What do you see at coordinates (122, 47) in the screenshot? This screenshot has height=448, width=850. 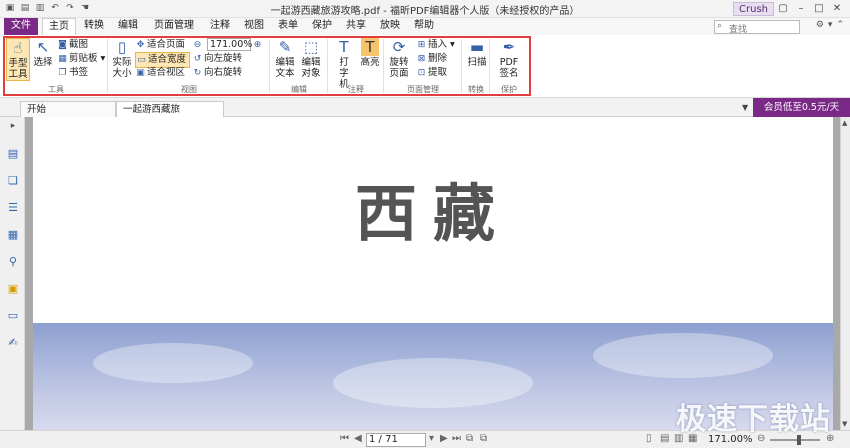 I see `page-icon: ▯` at bounding box center [122, 47].